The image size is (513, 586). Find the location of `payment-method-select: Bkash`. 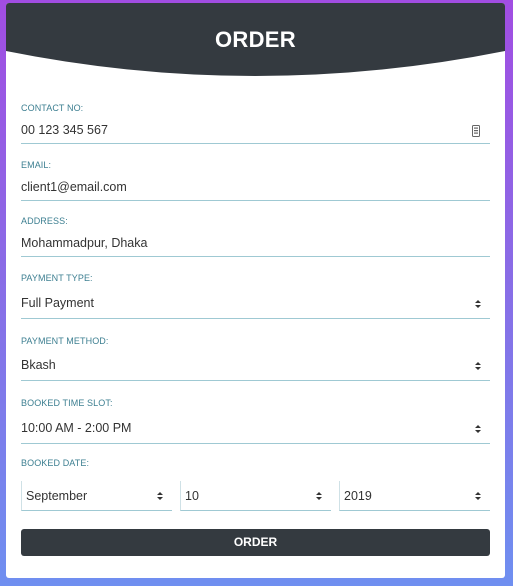

payment-method-select: Bkash is located at coordinates (255, 367).